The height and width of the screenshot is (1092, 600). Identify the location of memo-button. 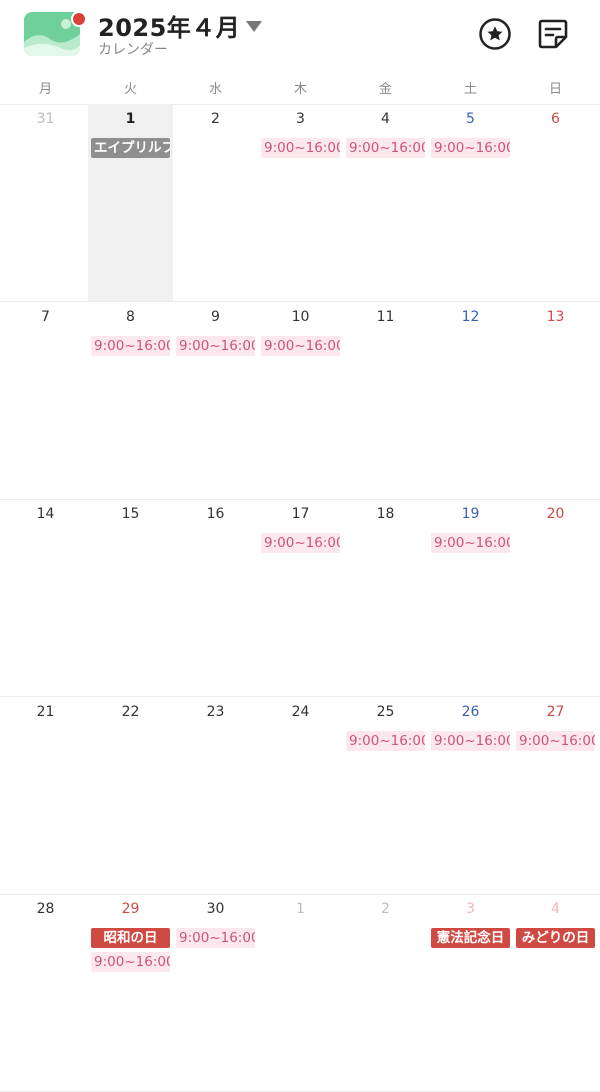
(553, 34).